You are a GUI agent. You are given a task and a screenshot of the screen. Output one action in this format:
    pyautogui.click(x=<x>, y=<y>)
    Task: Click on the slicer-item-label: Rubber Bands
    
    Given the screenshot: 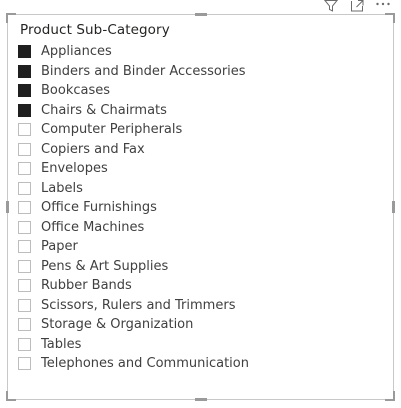 What is the action you would take?
    pyautogui.click(x=86, y=286)
    